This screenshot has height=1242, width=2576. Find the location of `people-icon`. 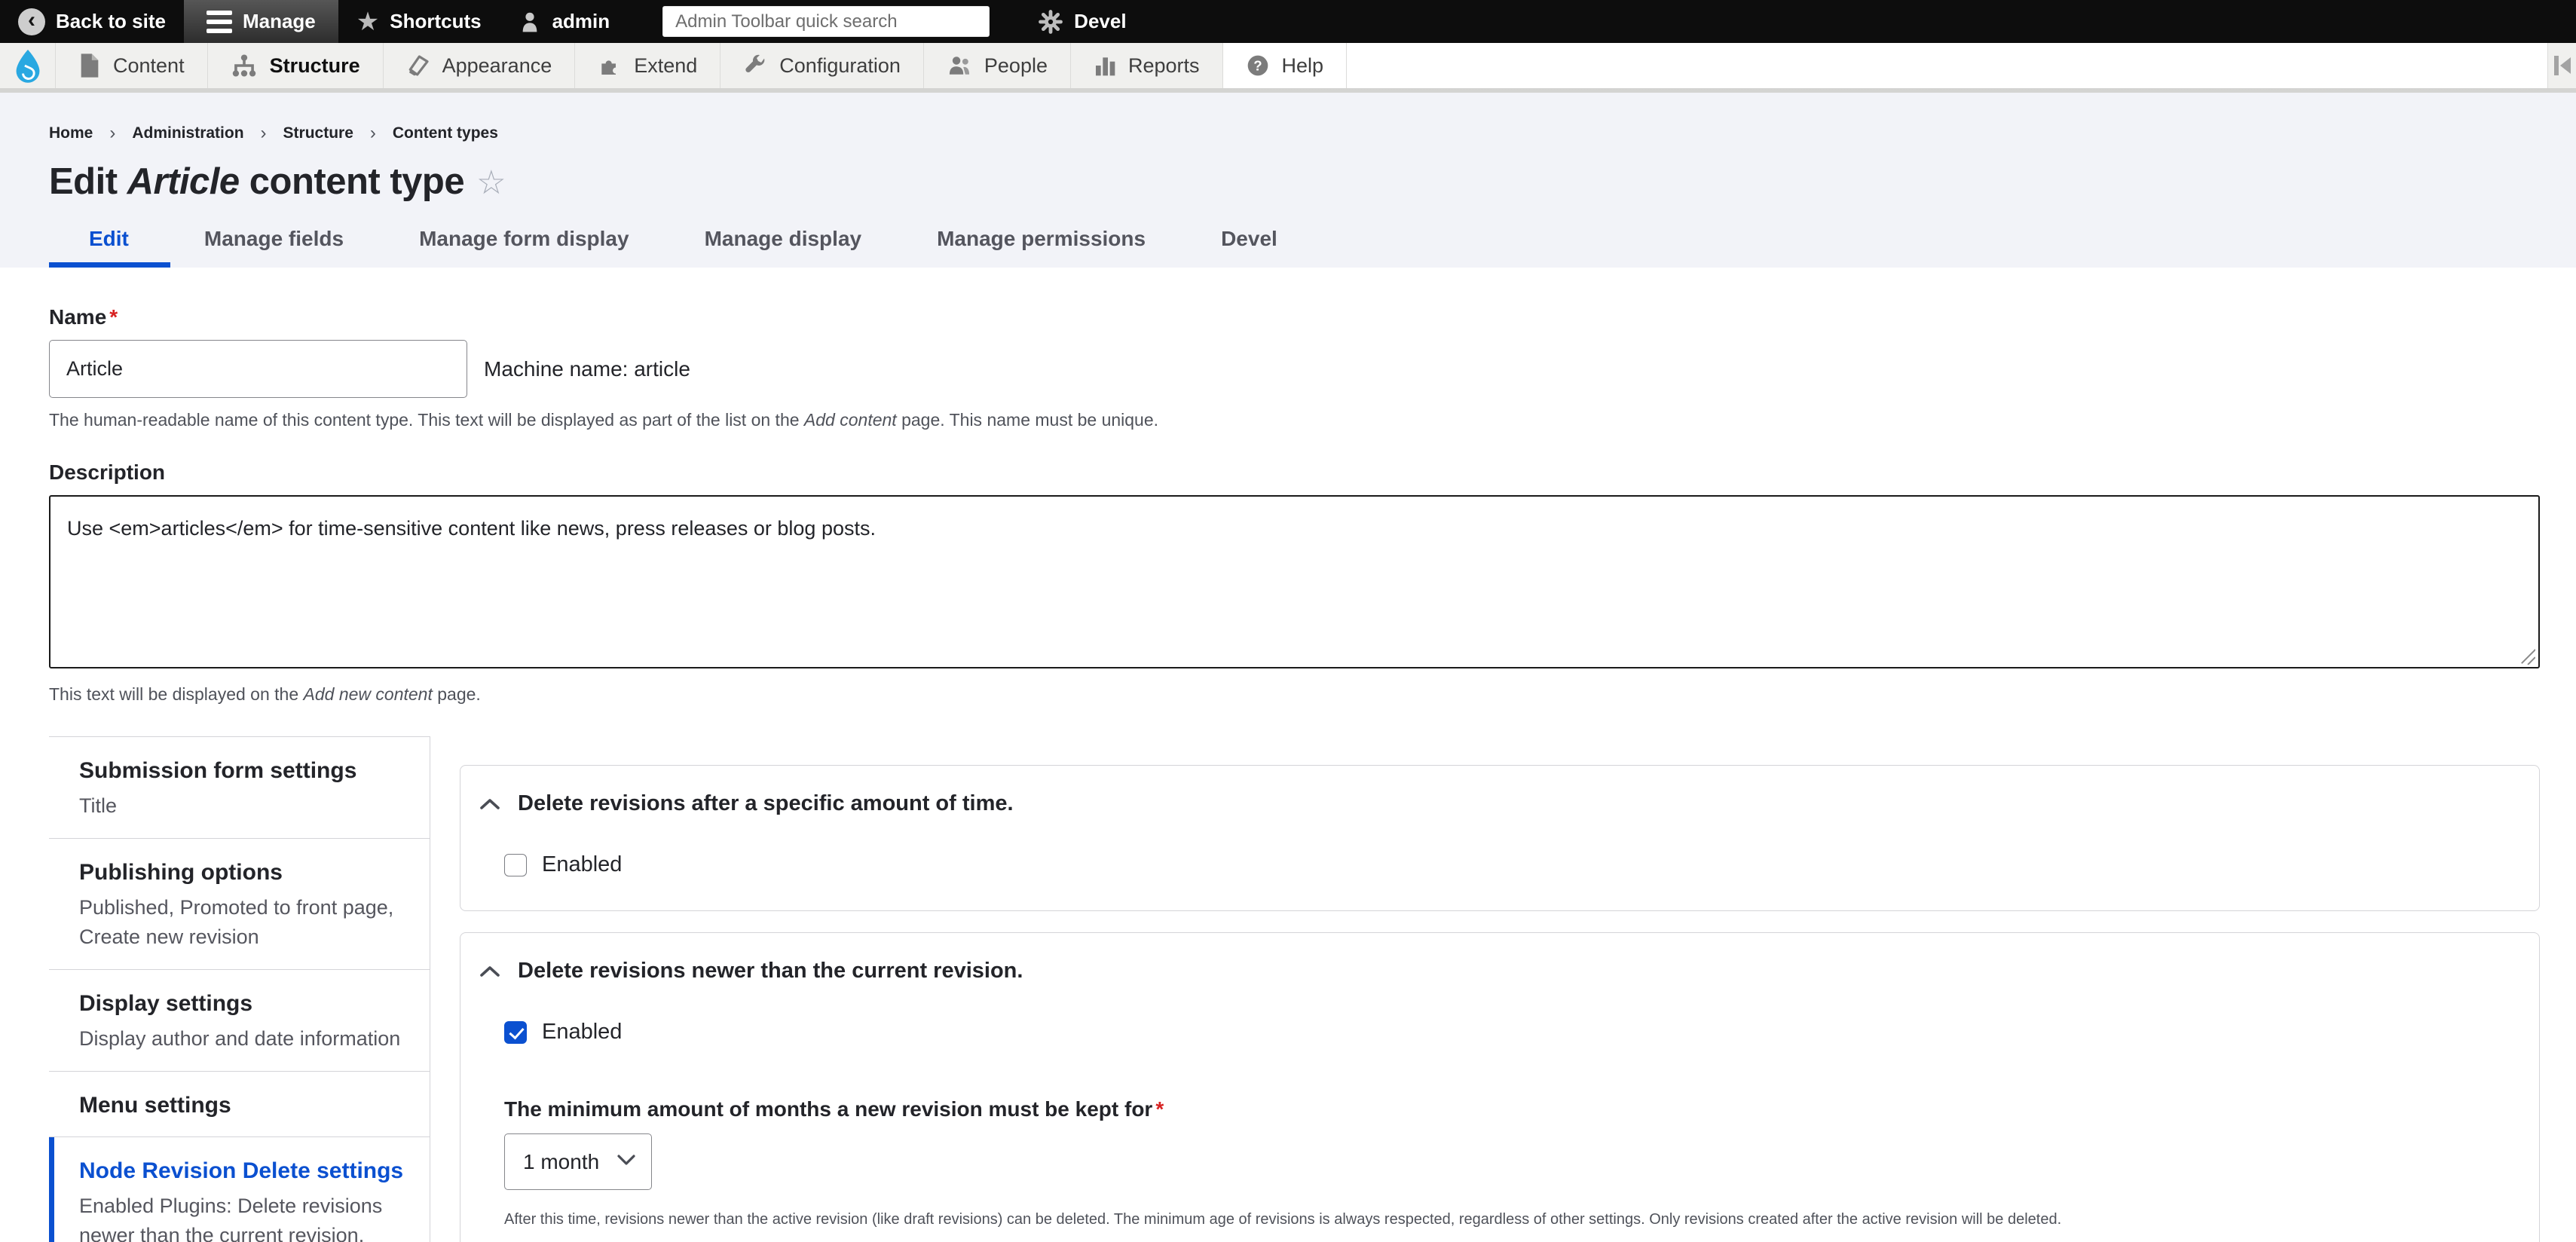

people-icon is located at coordinates (959, 66).